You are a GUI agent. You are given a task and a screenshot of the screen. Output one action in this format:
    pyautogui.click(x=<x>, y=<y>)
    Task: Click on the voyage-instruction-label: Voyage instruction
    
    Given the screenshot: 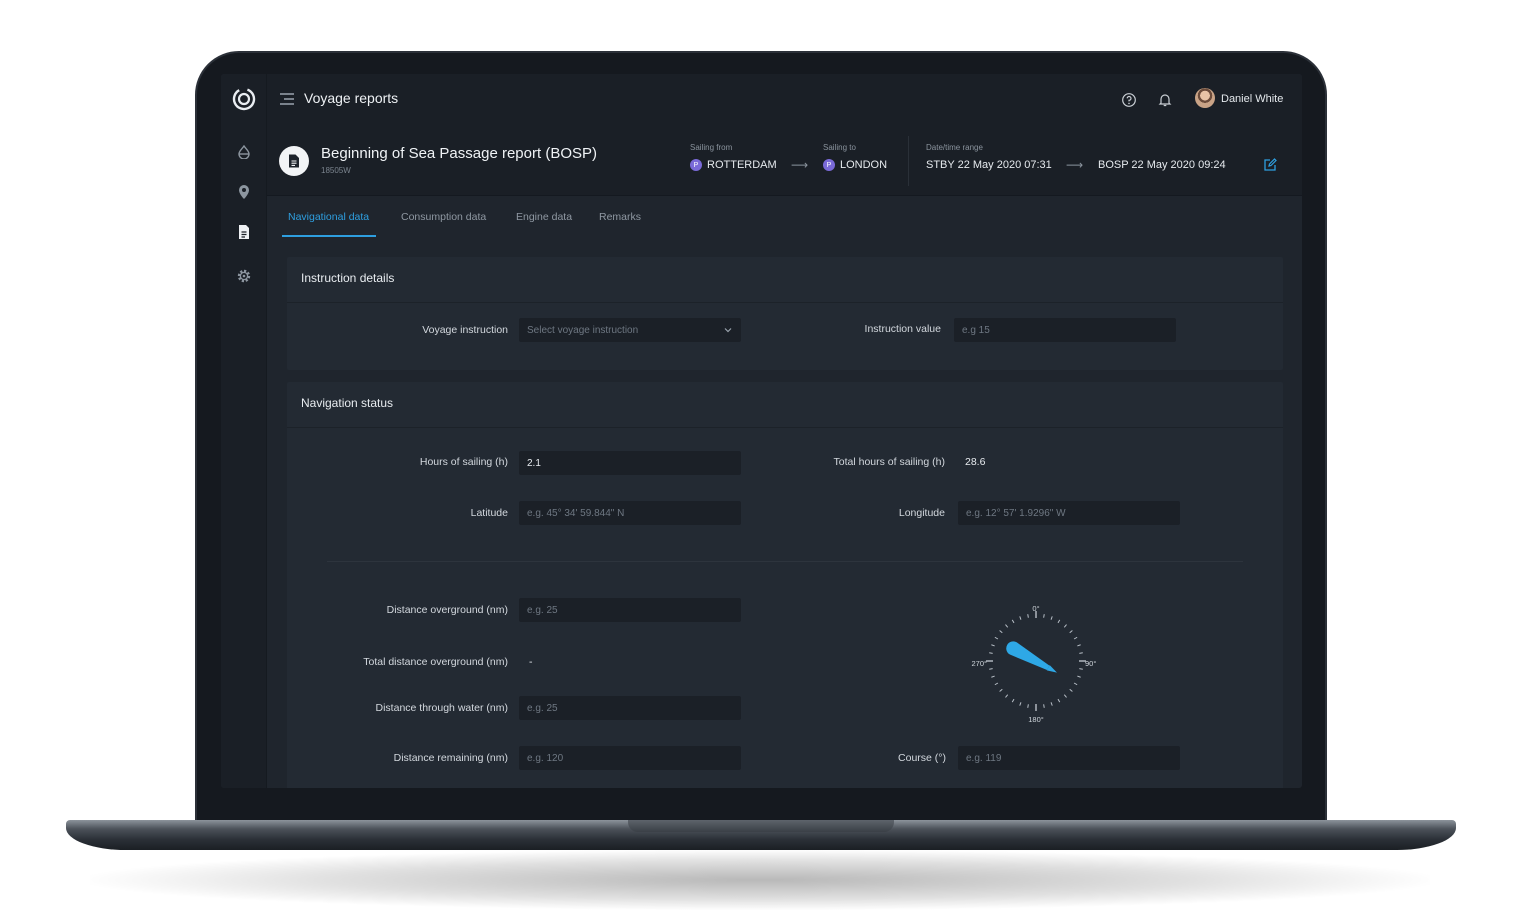 What is the action you would take?
    pyautogui.click(x=465, y=330)
    